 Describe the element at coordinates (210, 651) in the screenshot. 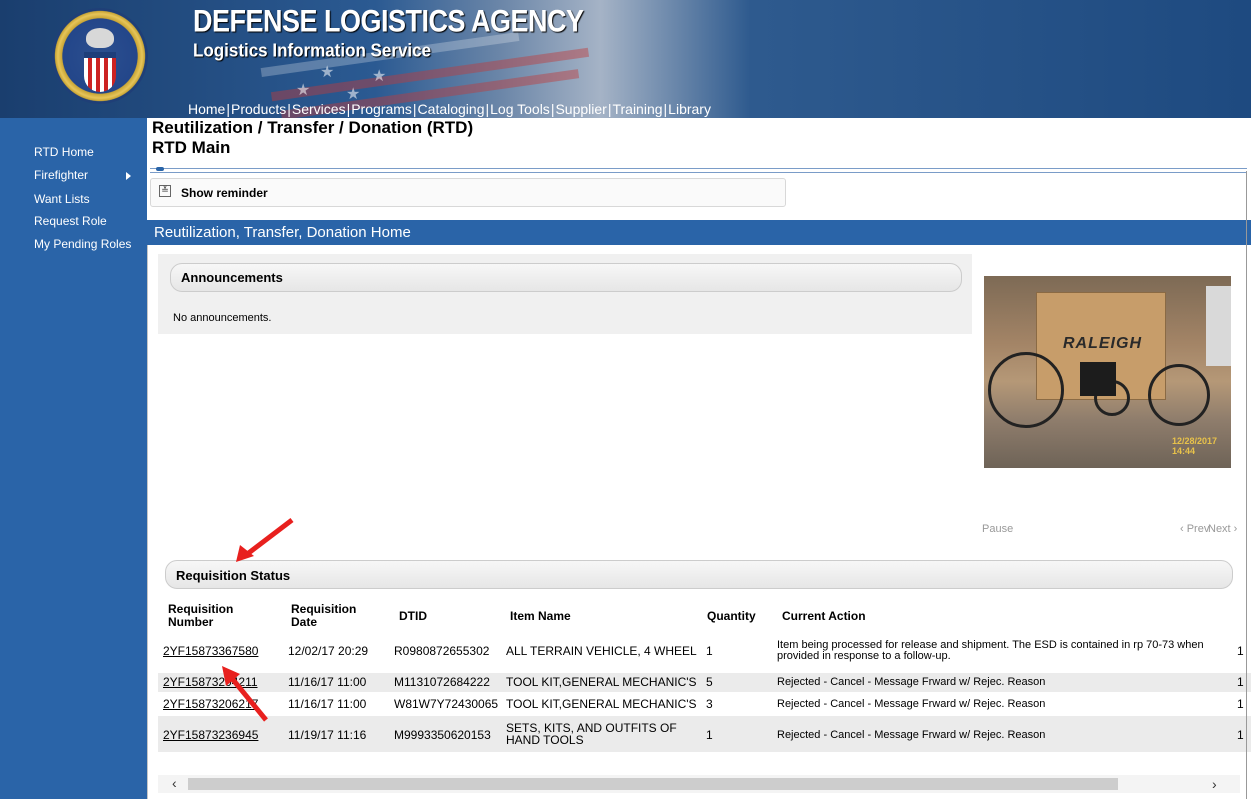

I see `requisition-number-link: 2YF15873367580` at that location.